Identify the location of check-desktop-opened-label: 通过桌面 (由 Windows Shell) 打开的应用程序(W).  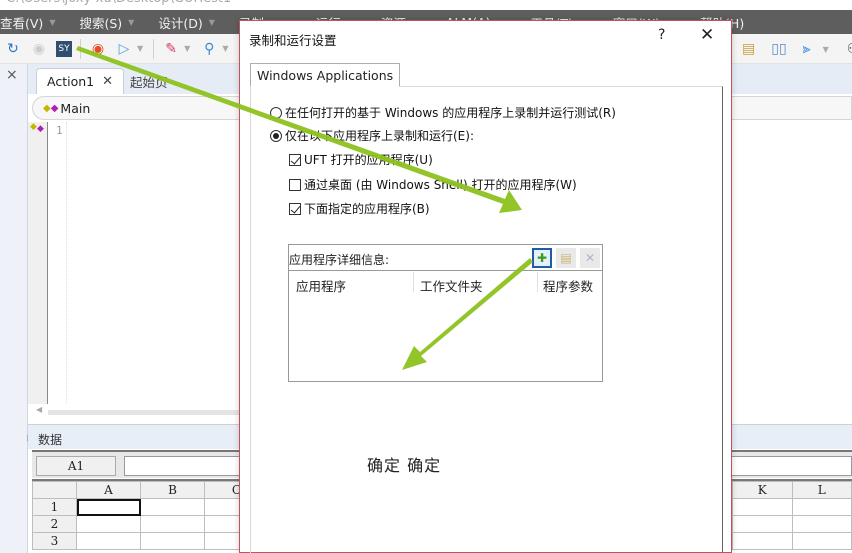
(440, 185).